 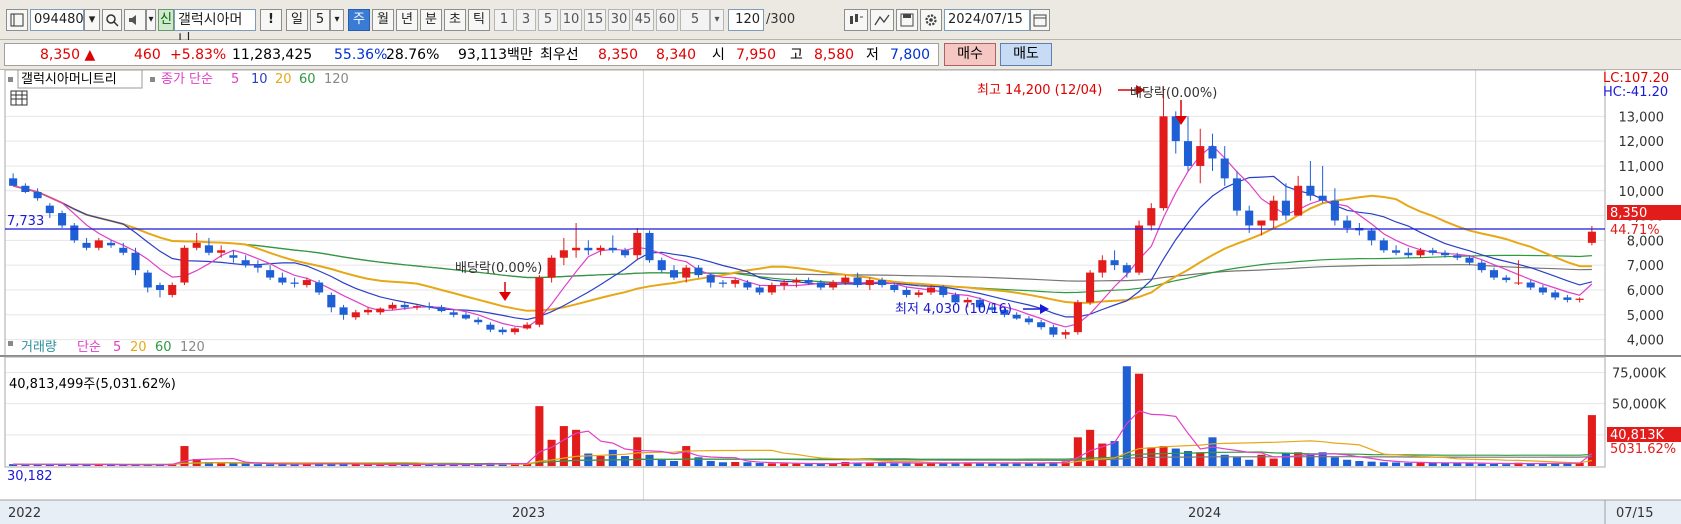 I want to click on volume-tick-label: 50,000K, so click(x=1639, y=405).